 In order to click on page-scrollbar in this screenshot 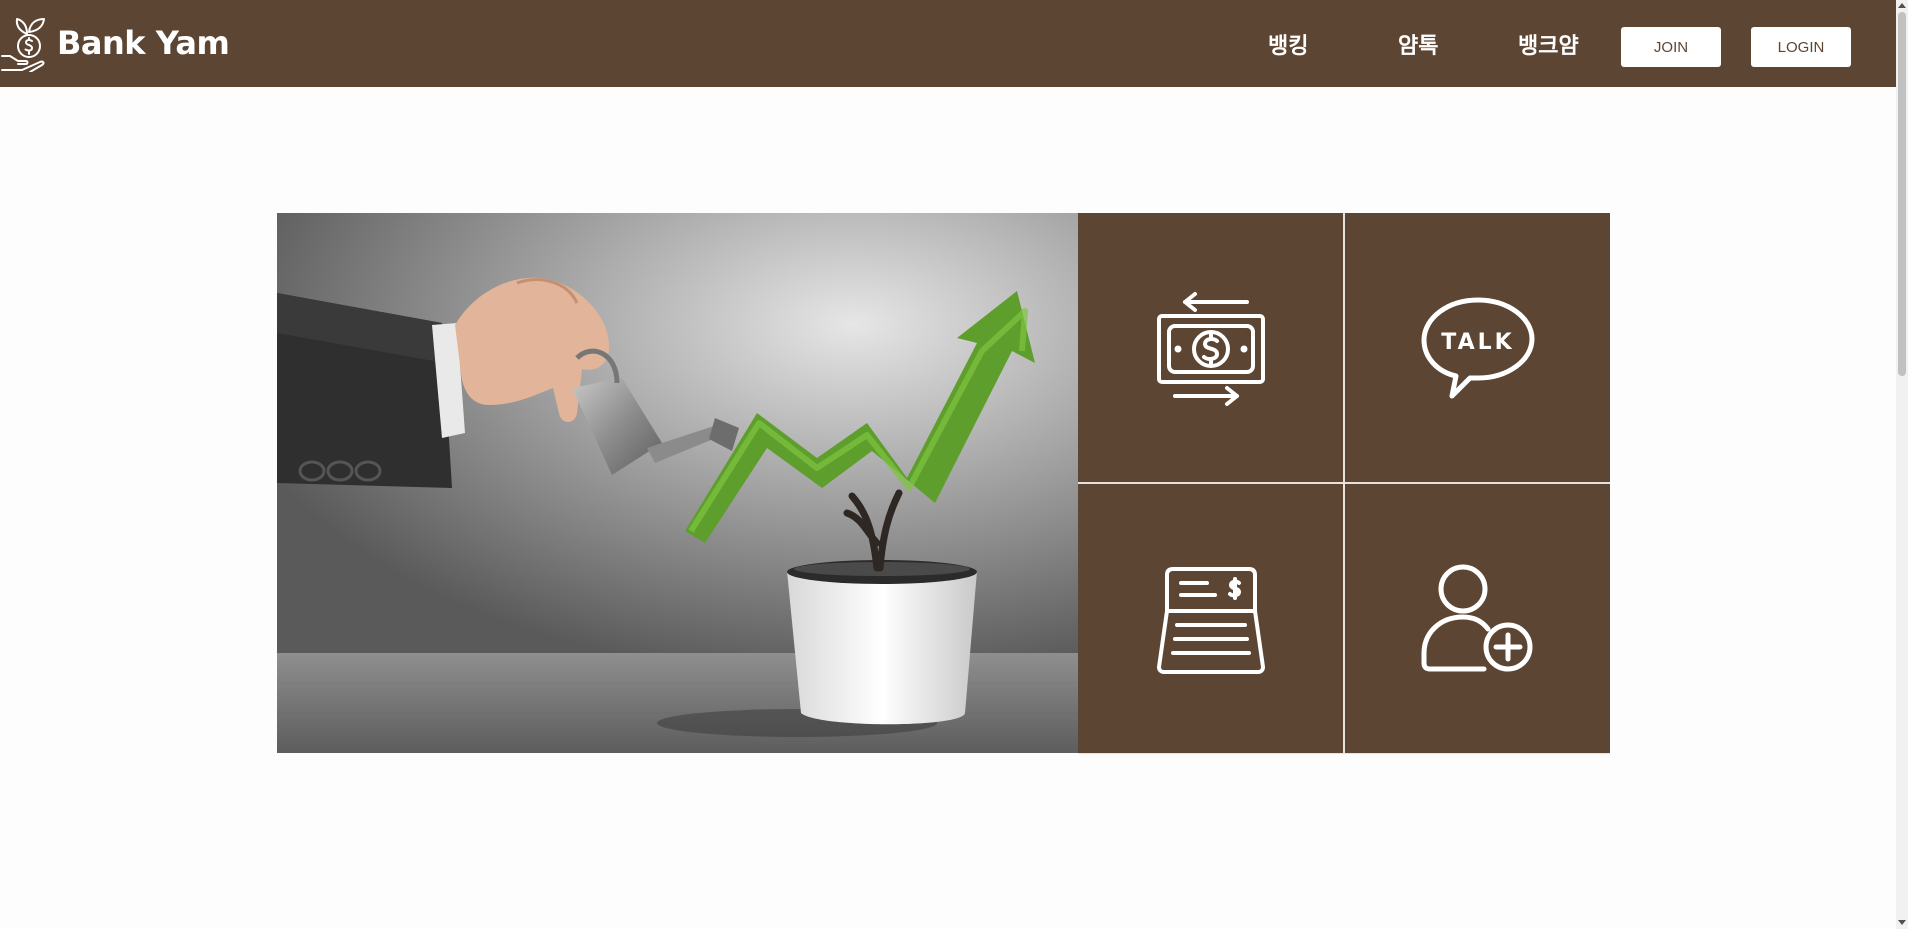, I will do `click(1902, 464)`.